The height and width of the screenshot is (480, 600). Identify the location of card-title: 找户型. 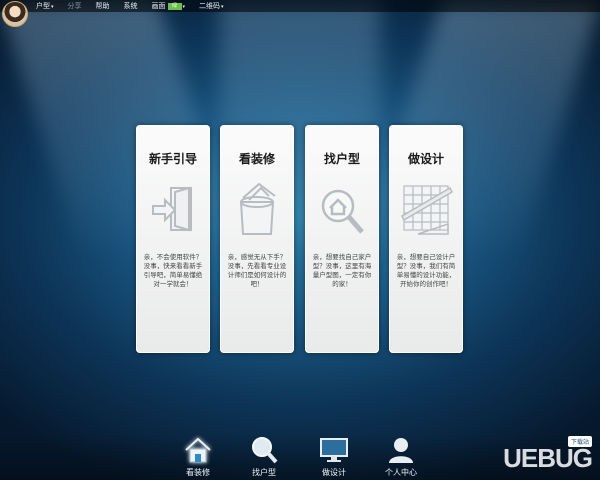
(341, 159).